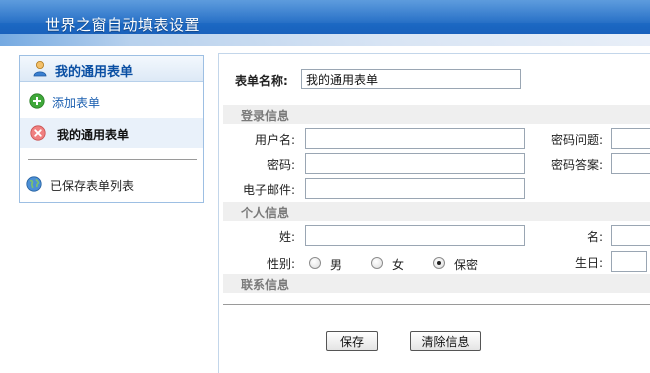  I want to click on form-divider, so click(436, 304).